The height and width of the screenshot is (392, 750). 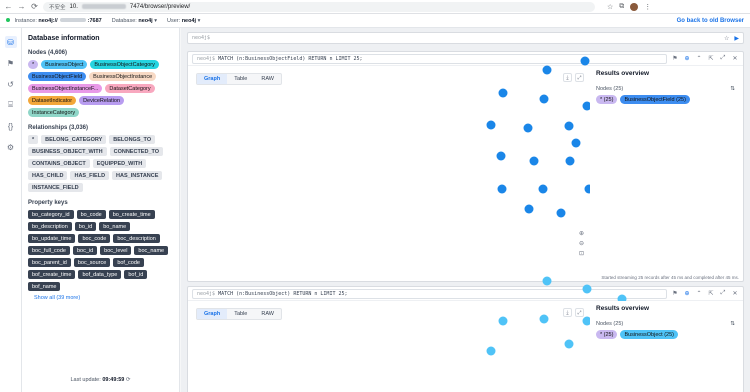 What do you see at coordinates (55, 187) in the screenshot?
I see `relationship-chip: INSTANCE_FIELD` at bounding box center [55, 187].